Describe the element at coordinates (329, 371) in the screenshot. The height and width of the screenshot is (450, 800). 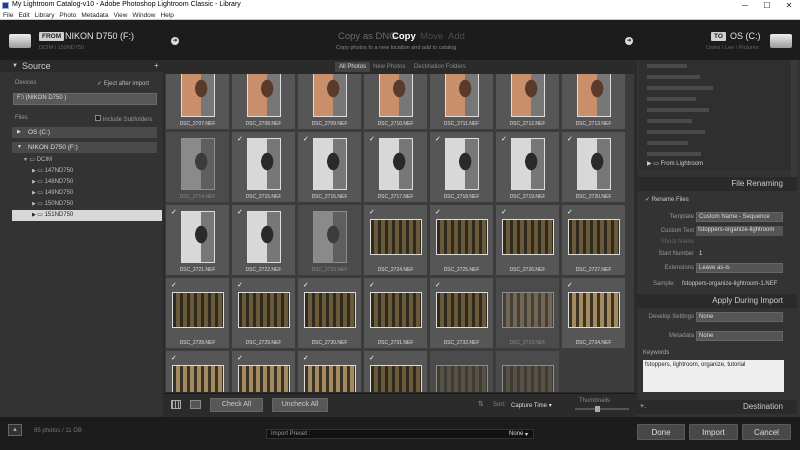
I see `photo-cell: ✓DSC_2737.NEF` at that location.